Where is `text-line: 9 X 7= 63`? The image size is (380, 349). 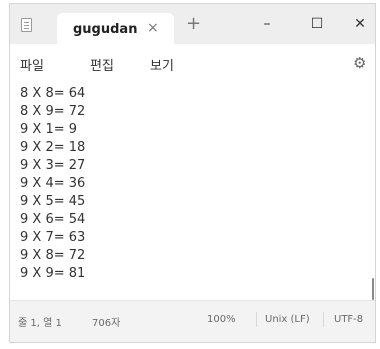 text-line: 9 X 7= 63 is located at coordinates (53, 237).